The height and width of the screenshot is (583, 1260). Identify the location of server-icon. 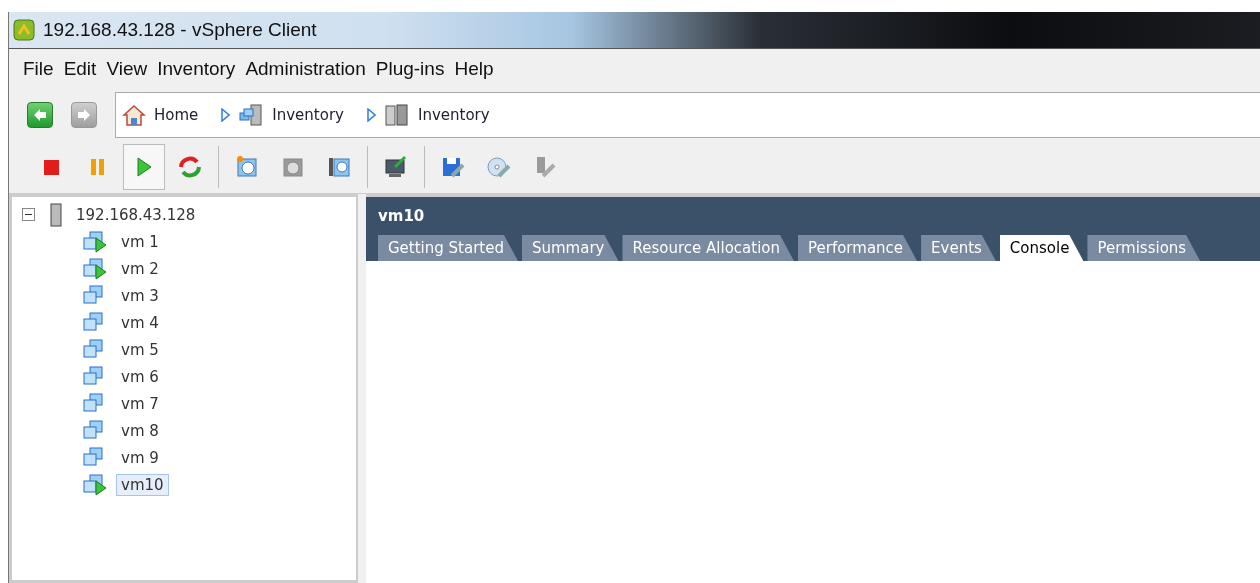
(56, 214).